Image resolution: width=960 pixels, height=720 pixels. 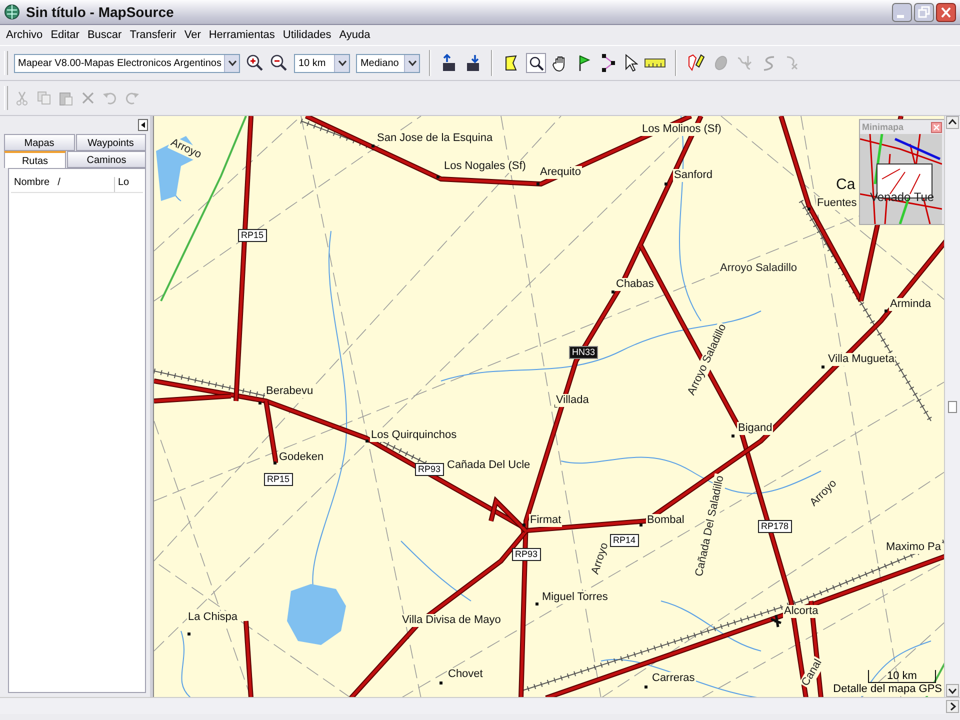 I want to click on zoom-tool-icon, so click(x=536, y=63).